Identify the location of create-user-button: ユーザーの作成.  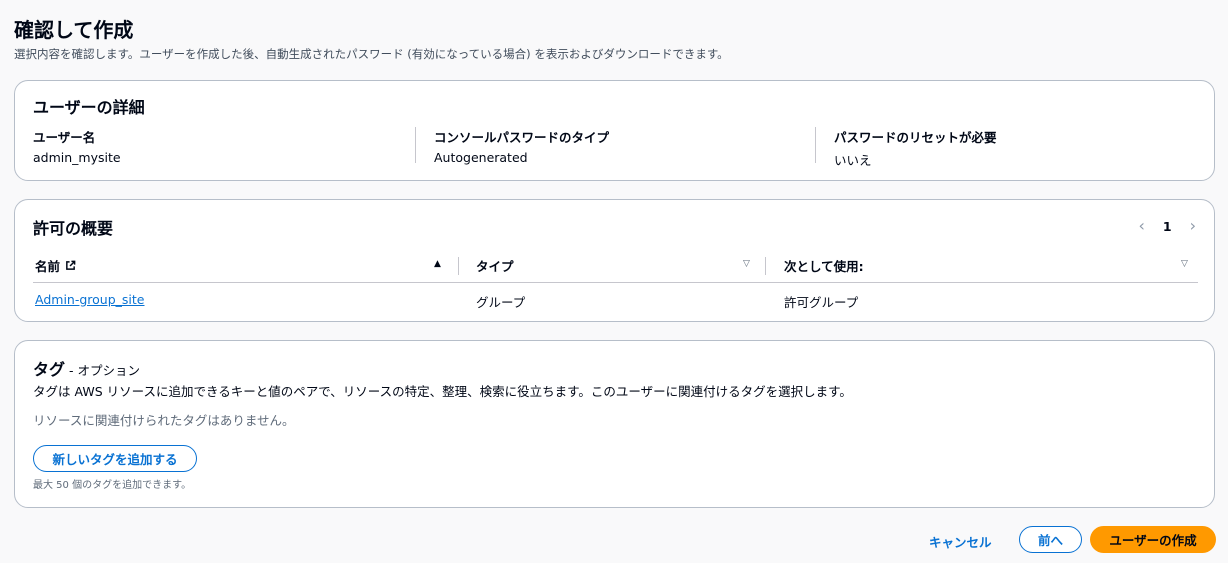
(1153, 539).